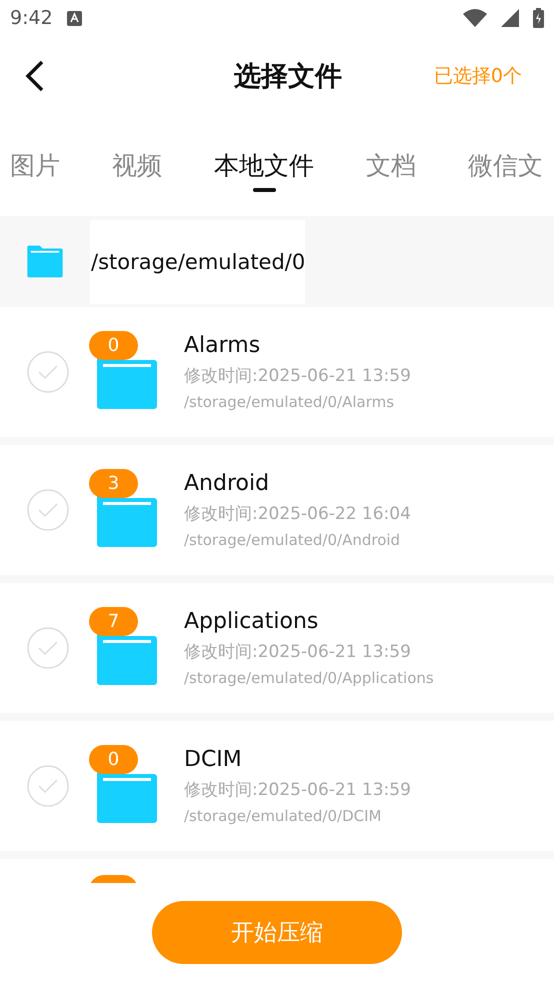 The width and height of the screenshot is (554, 984). I want to click on tab: 文档, so click(391, 165).